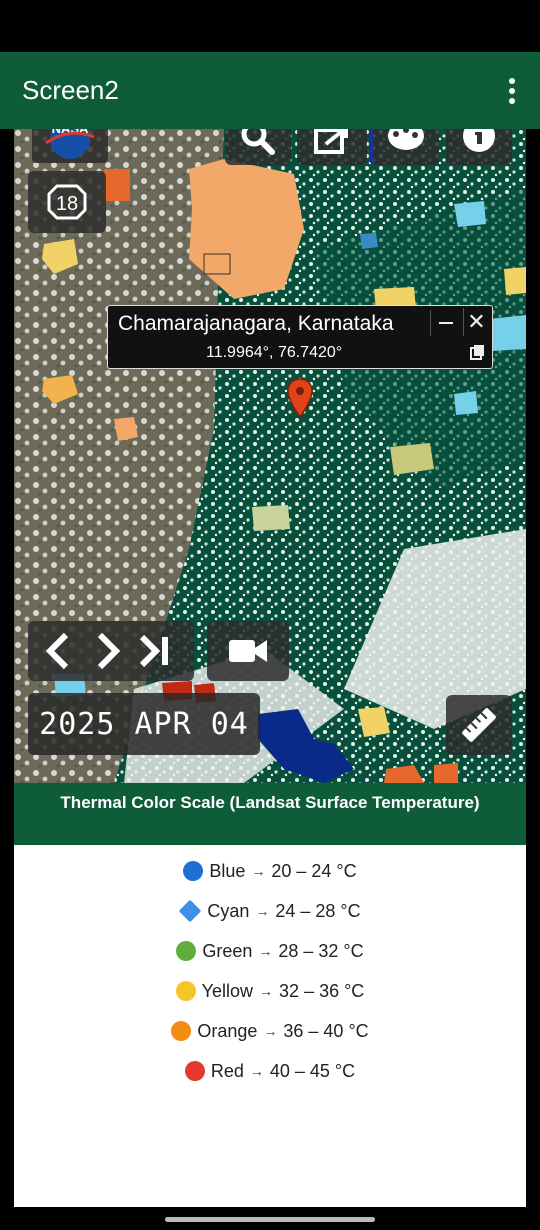 The width and height of the screenshot is (540, 1230). I want to click on green-circle-icon, so click(186, 951).